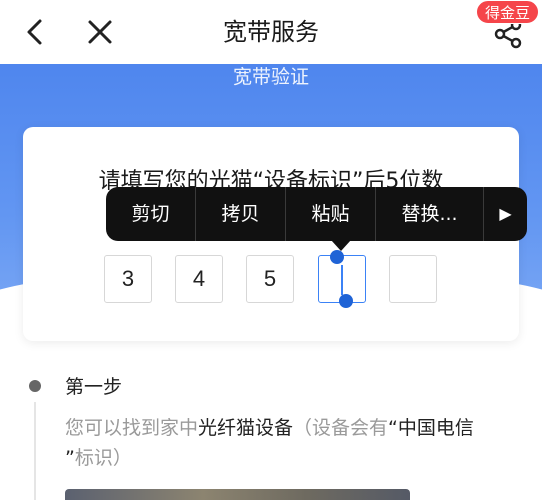 The width and height of the screenshot is (542, 500). I want to click on page-title: 宽带服务, so click(271, 32).